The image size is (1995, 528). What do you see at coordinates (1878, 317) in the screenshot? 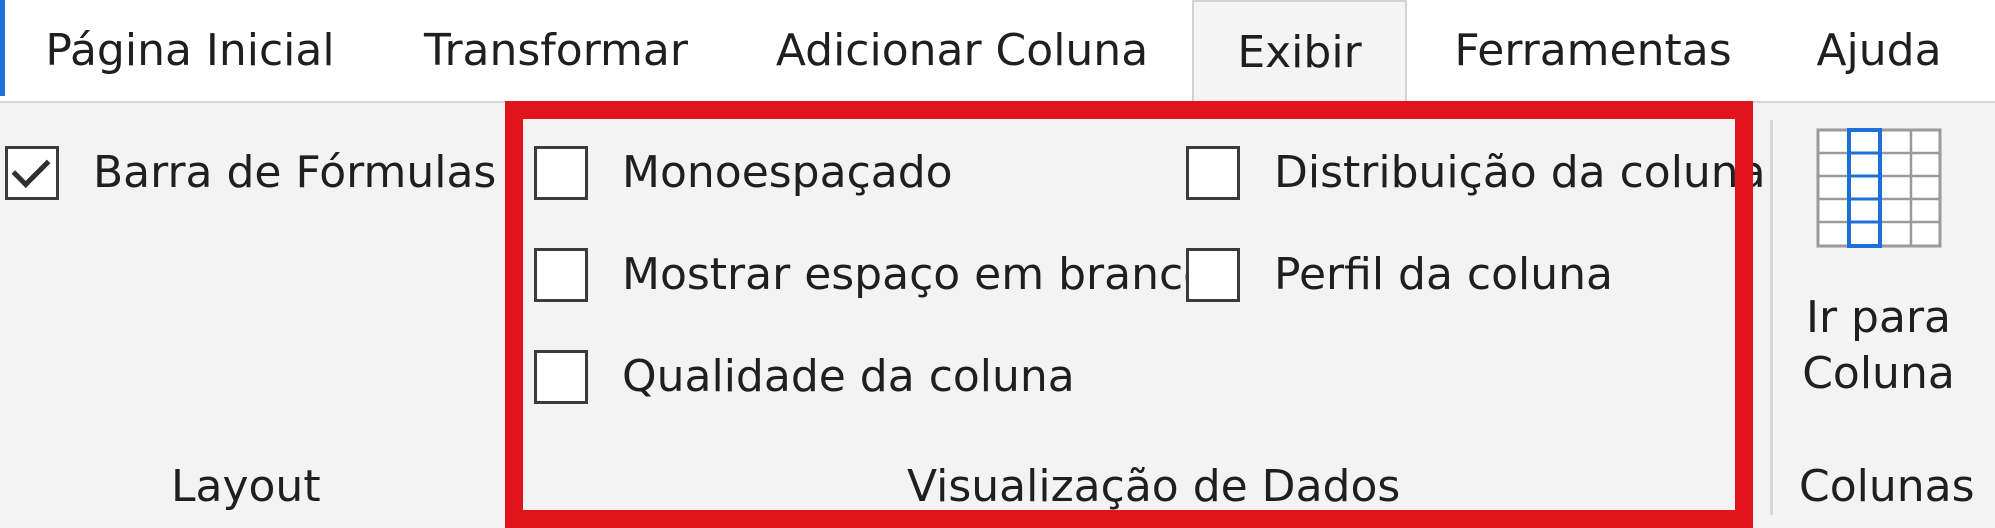
I see `go-to-column-label-line1: Ir para` at bounding box center [1878, 317].